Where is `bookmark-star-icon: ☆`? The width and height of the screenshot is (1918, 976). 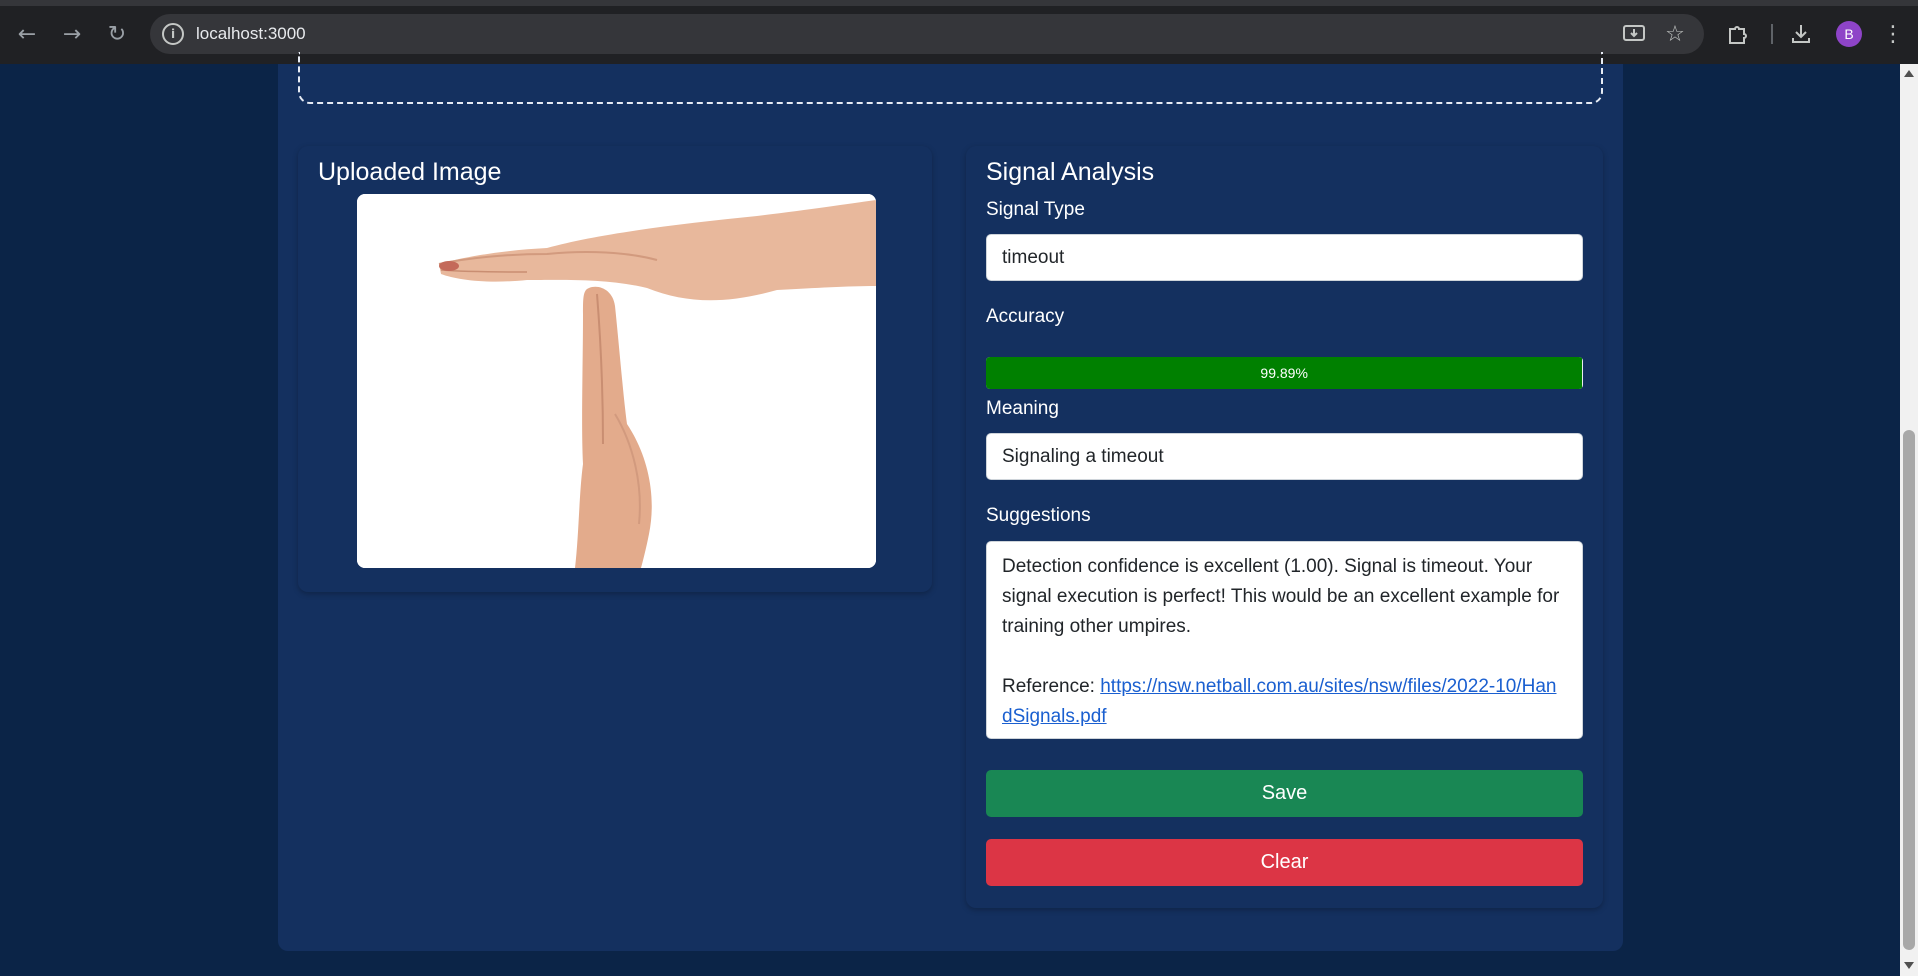 bookmark-star-icon: ☆ is located at coordinates (1675, 34).